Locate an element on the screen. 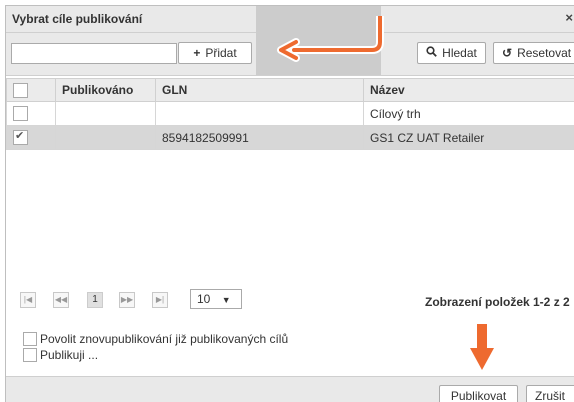 This screenshot has width=574, height=402. reset-button: ↺ Resetovat is located at coordinates (533, 53).